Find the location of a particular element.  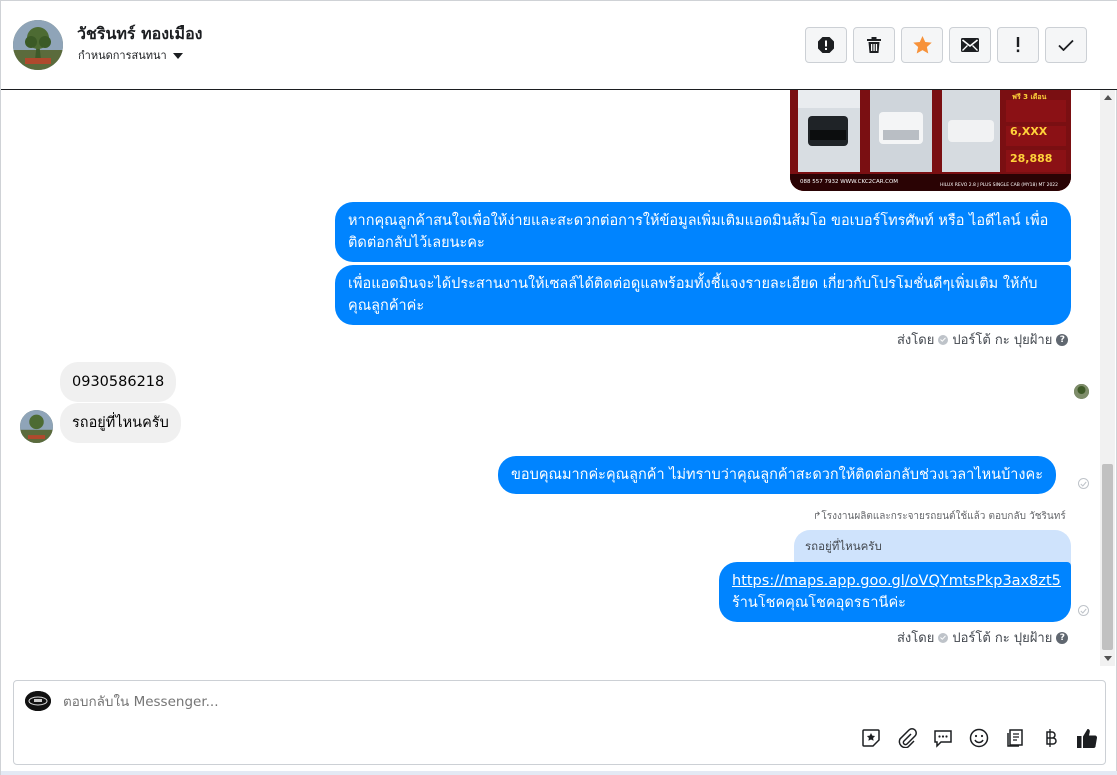

star-button is located at coordinates (922, 45).